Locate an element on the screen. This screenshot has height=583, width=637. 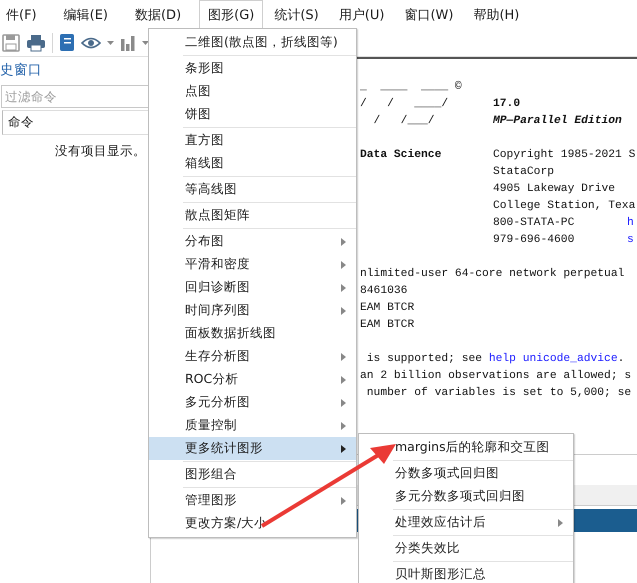
output-text: 17.0 is located at coordinates (506, 104).